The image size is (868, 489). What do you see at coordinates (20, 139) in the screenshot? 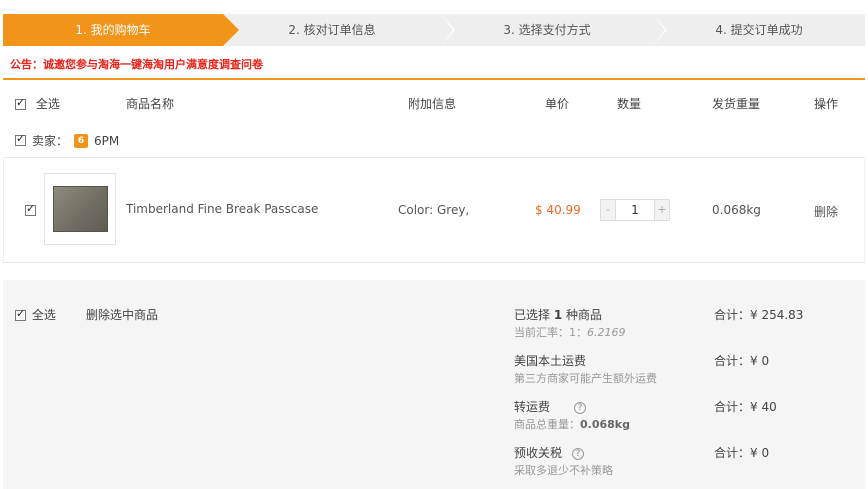
I see `seller-checkbox` at bounding box center [20, 139].